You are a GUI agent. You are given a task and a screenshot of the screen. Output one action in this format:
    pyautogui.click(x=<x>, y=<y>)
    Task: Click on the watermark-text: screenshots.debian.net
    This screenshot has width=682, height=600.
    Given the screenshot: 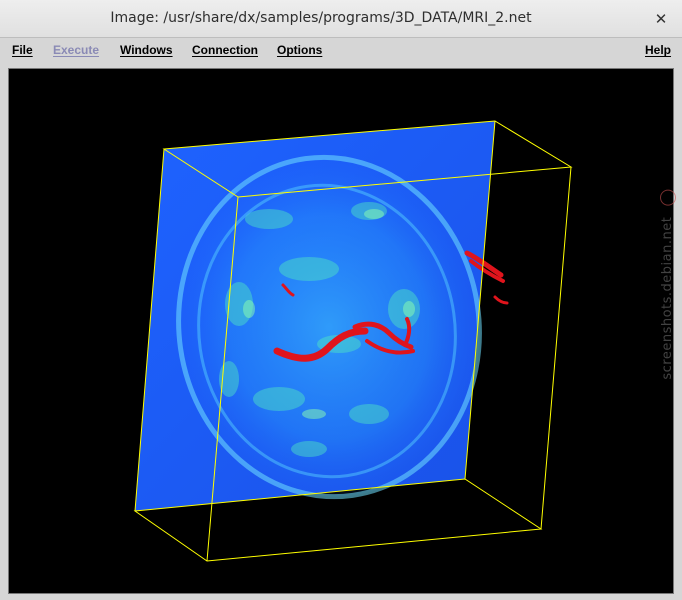 What is the action you would take?
    pyautogui.click(x=667, y=298)
    